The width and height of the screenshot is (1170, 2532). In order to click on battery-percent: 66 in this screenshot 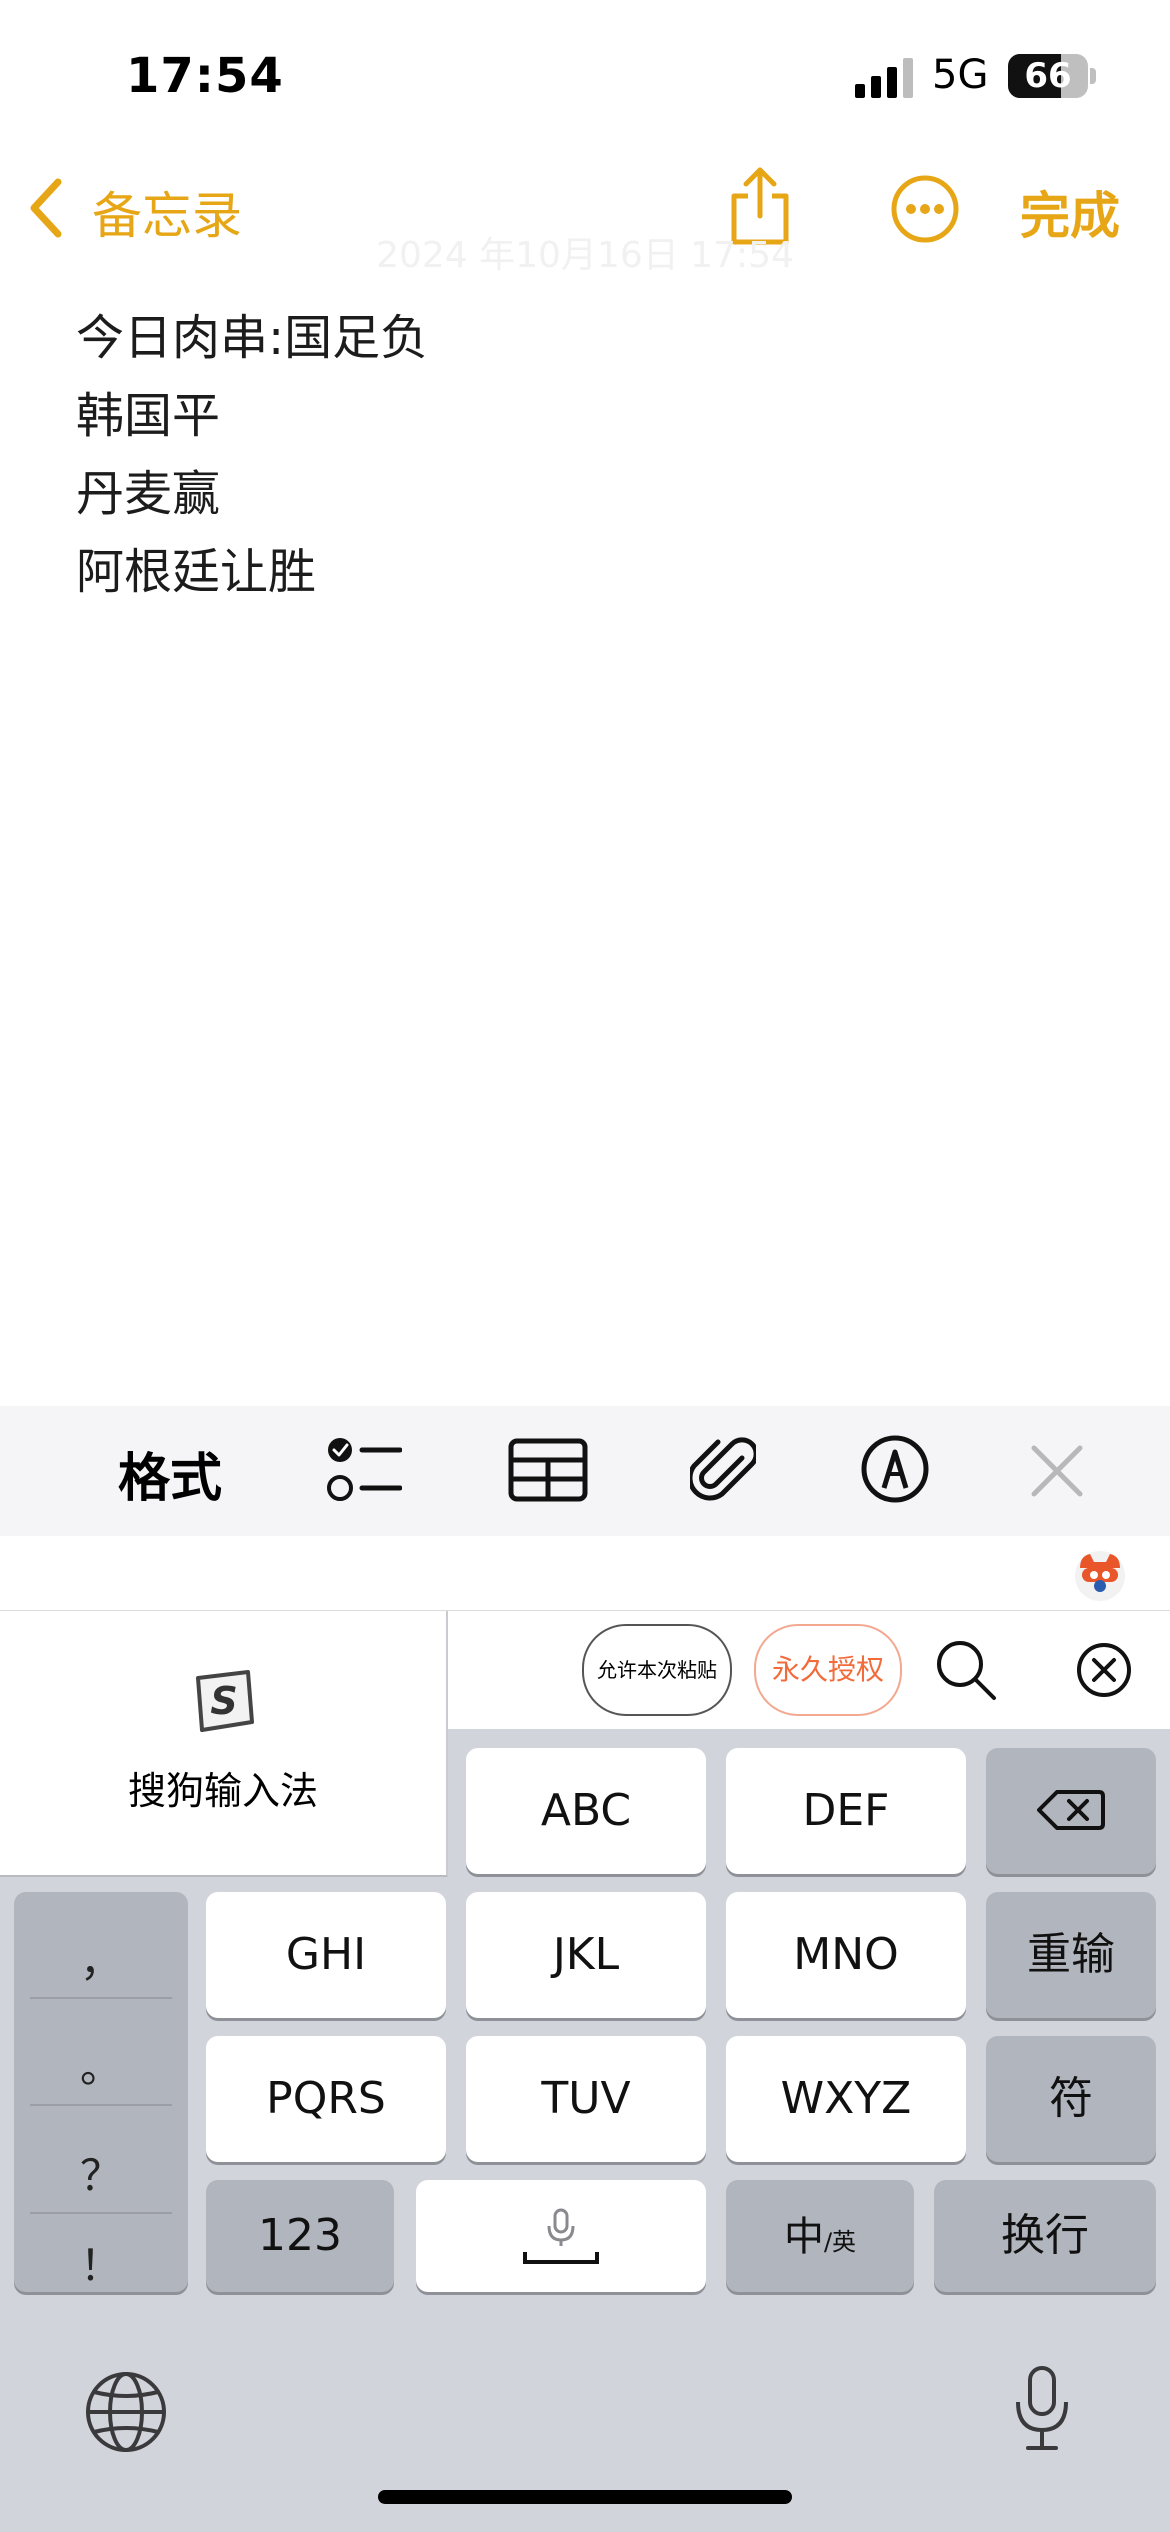, I will do `click(1048, 76)`.